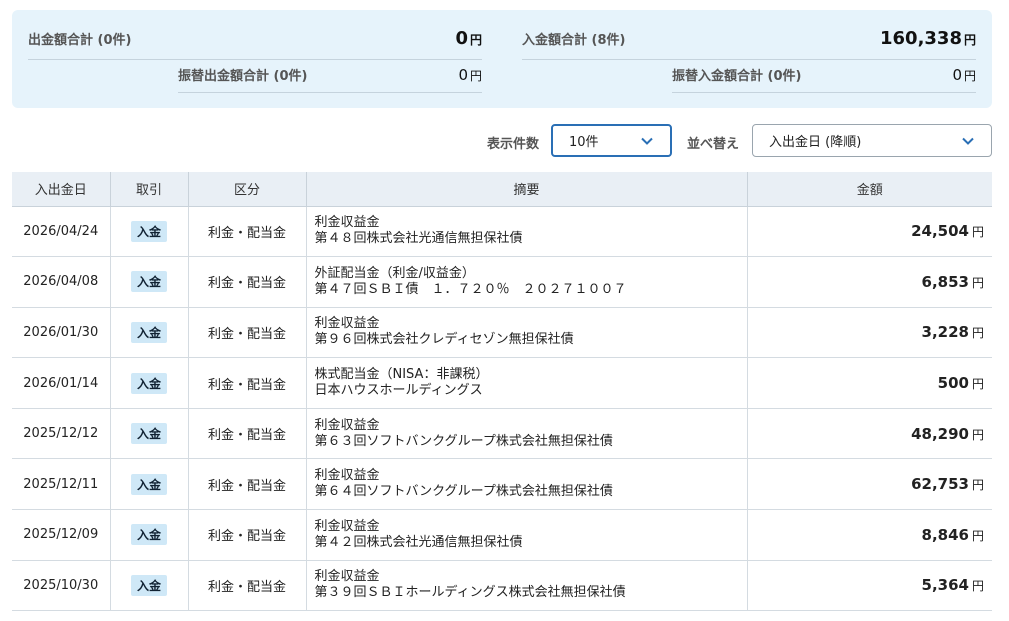 This screenshot has height=621, width=1009. What do you see at coordinates (527, 232) in the screenshot?
I see `row-description: 利金収益金 第４８回株式会社光通信無担保社債` at bounding box center [527, 232].